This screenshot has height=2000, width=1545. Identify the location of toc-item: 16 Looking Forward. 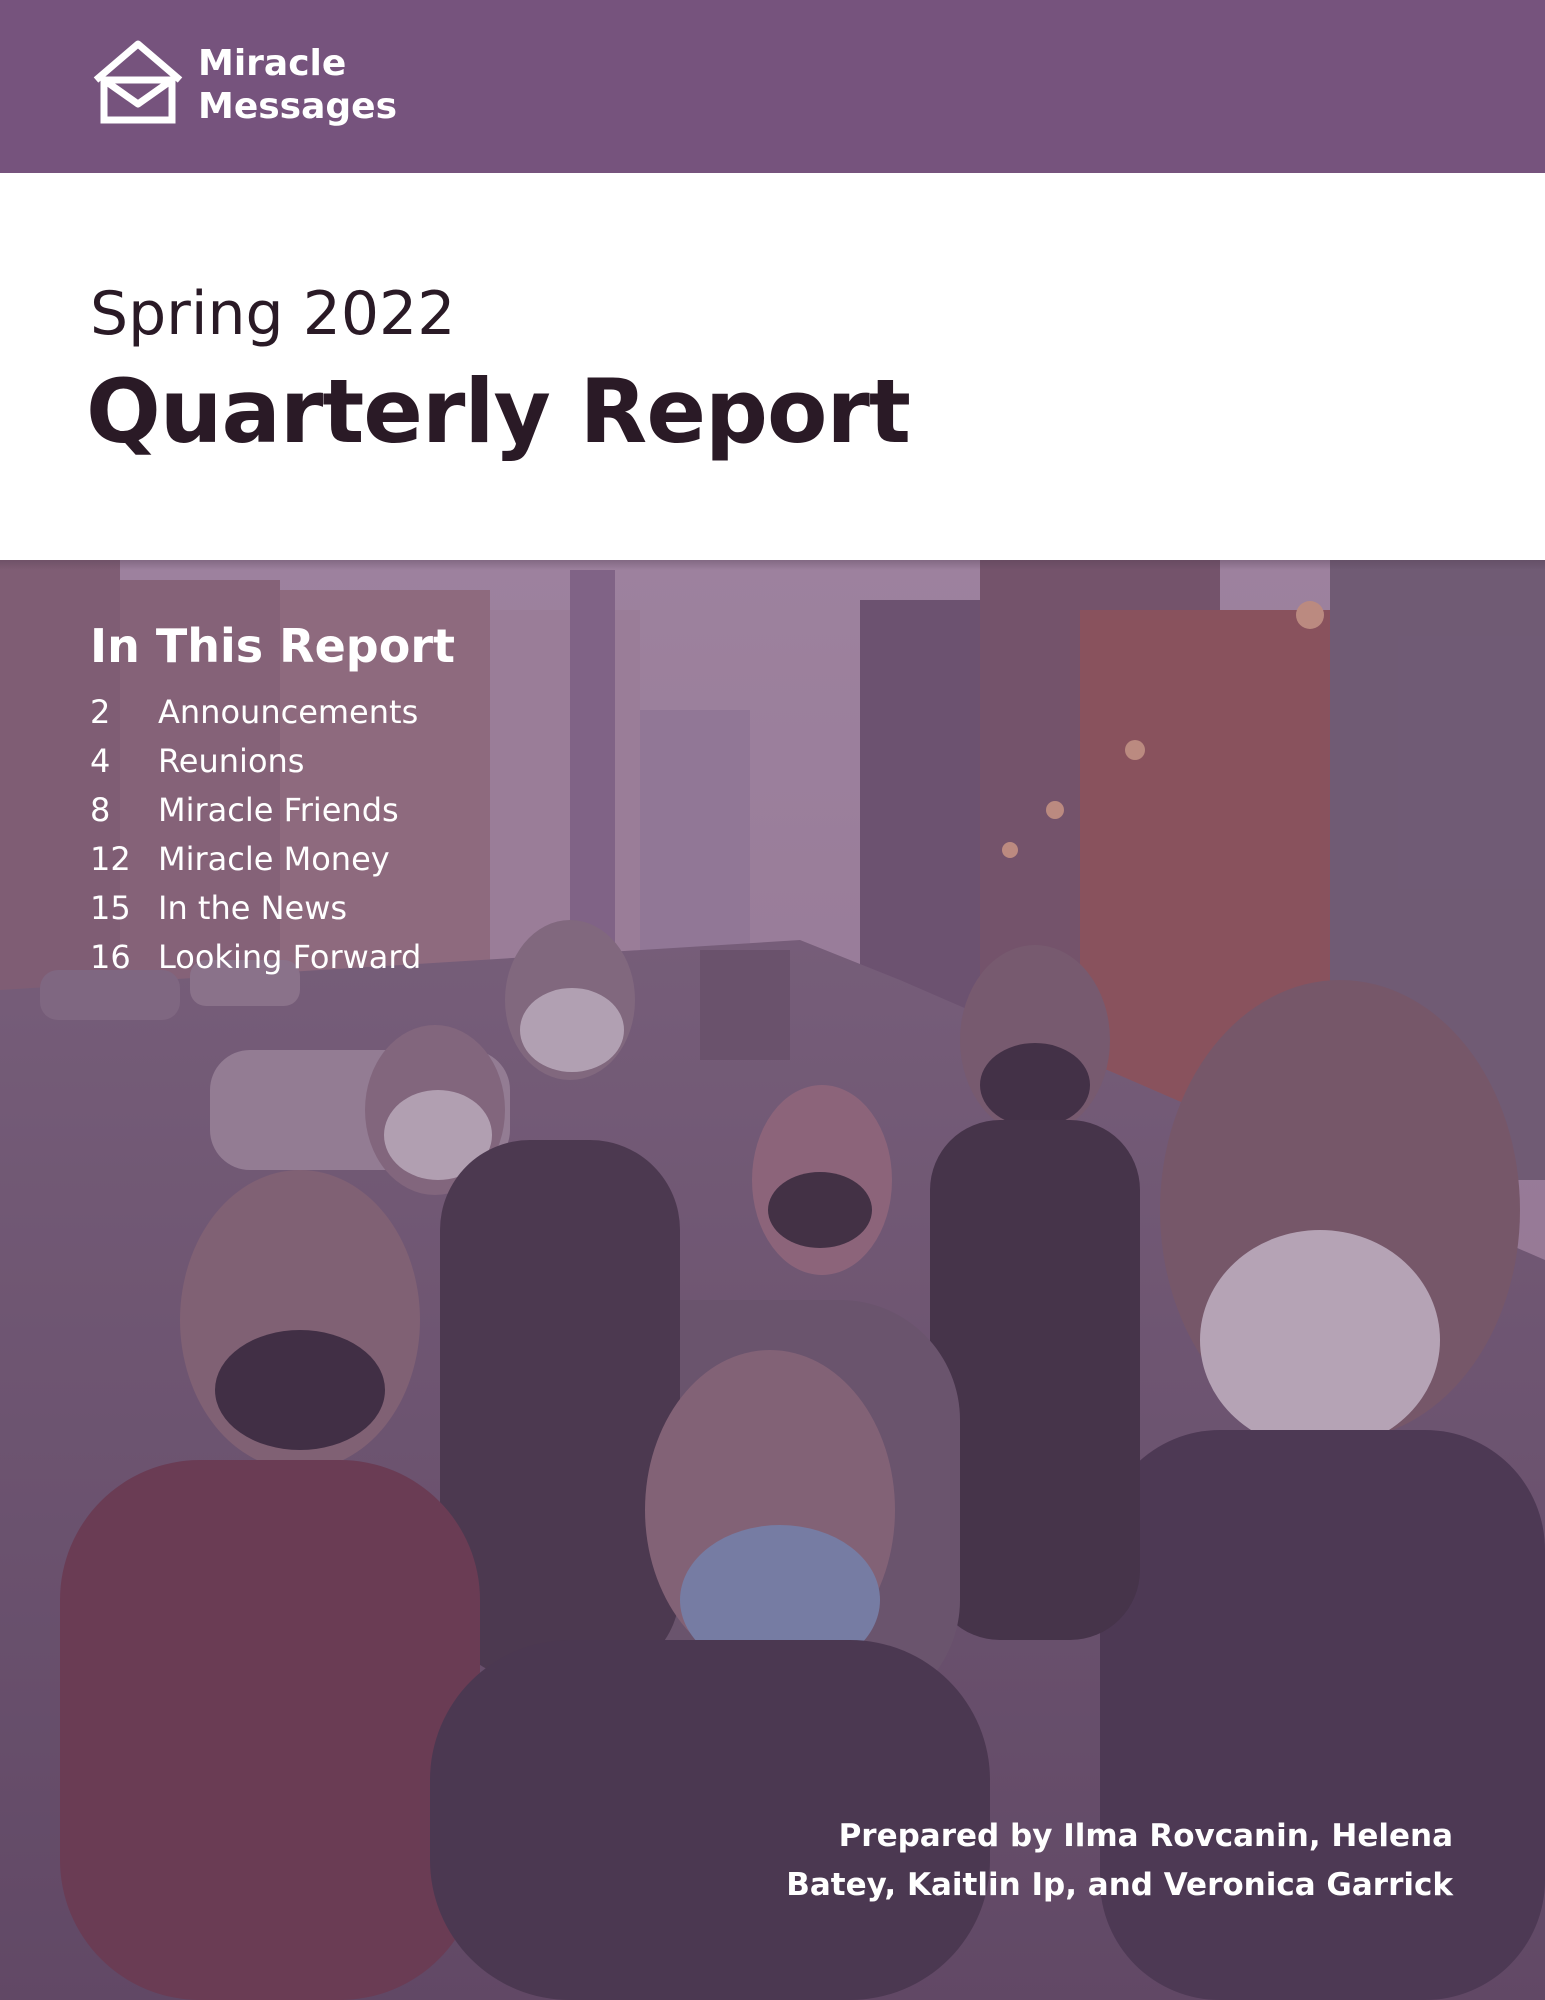
(272, 957).